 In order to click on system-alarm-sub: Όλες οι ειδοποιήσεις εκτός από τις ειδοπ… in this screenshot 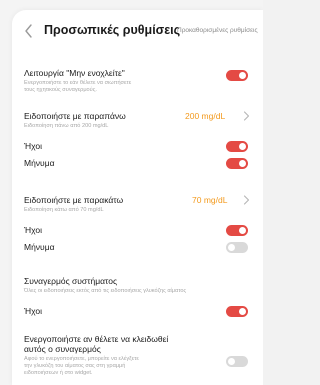, I will do `click(105, 291)`.